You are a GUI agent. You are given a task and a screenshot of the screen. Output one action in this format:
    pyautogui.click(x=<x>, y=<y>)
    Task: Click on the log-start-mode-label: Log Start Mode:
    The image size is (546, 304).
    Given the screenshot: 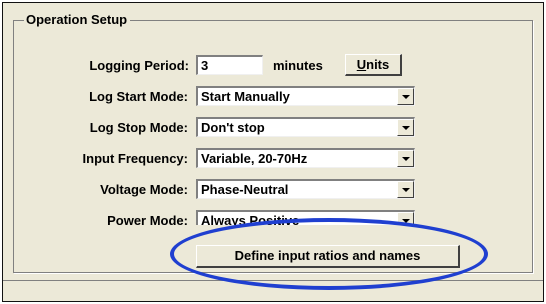 What is the action you would take?
    pyautogui.click(x=138, y=96)
    